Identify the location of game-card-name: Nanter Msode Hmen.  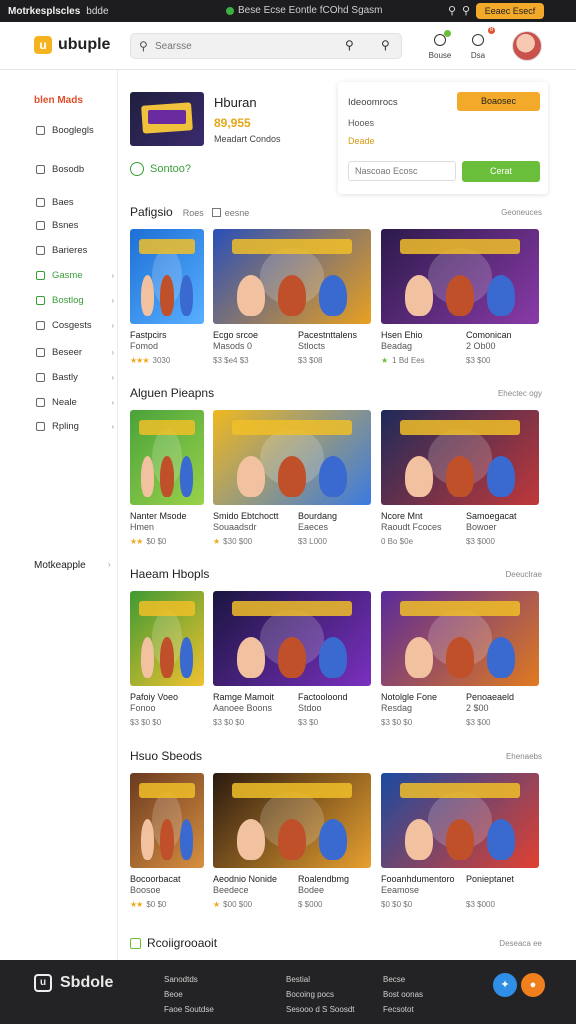
(158, 522).